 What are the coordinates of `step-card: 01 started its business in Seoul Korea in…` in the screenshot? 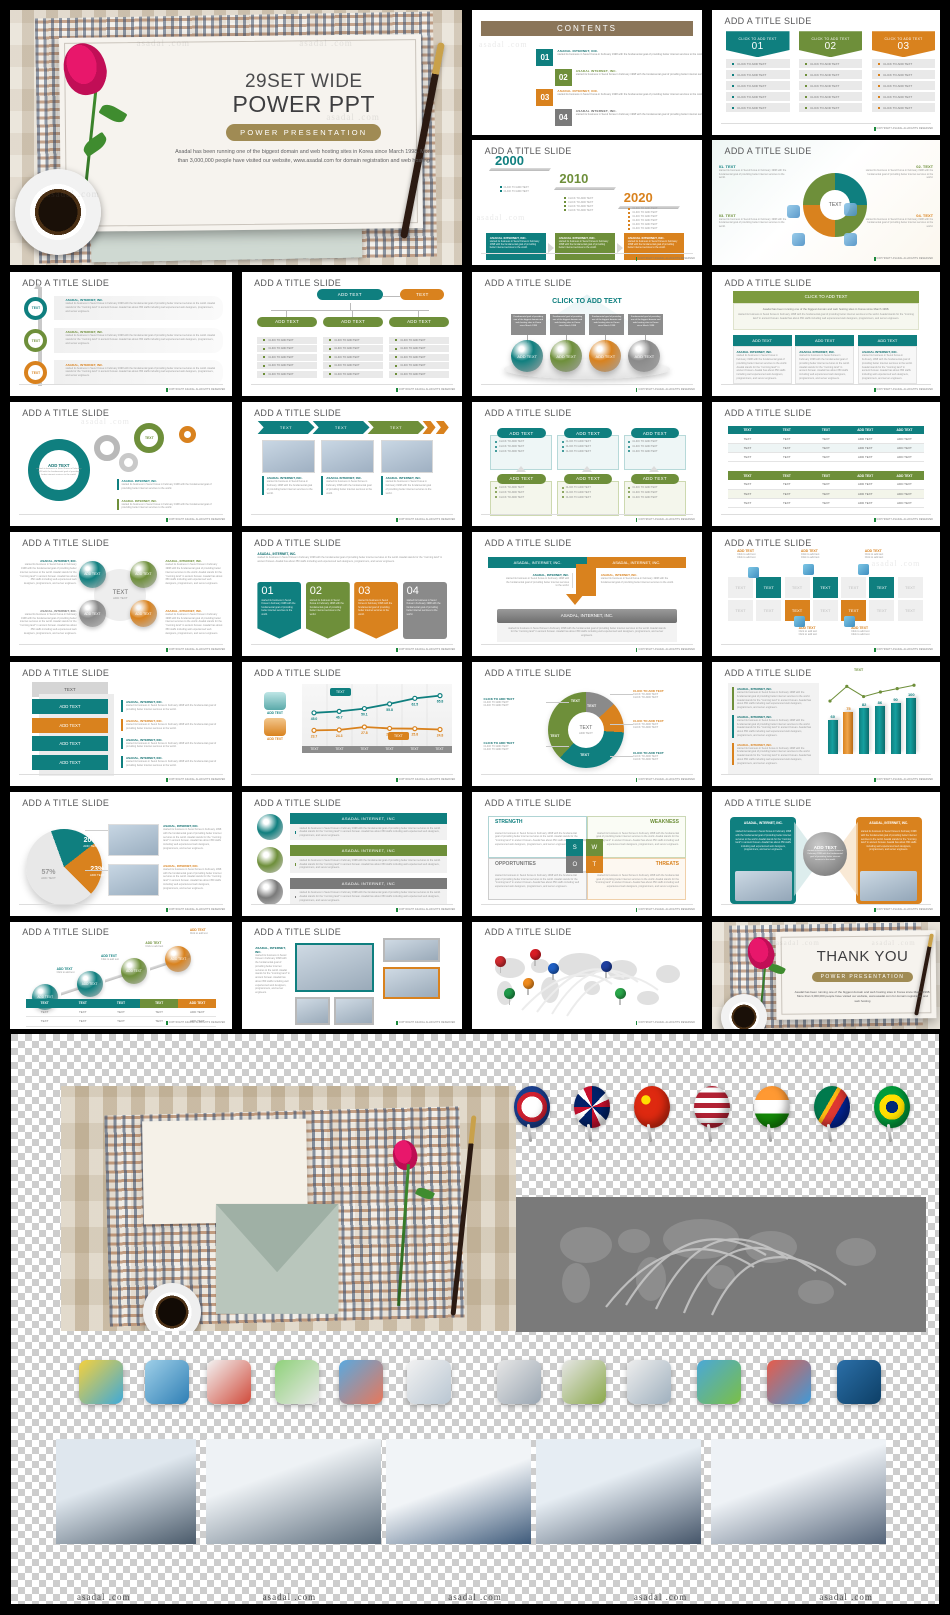 It's located at (279, 610).